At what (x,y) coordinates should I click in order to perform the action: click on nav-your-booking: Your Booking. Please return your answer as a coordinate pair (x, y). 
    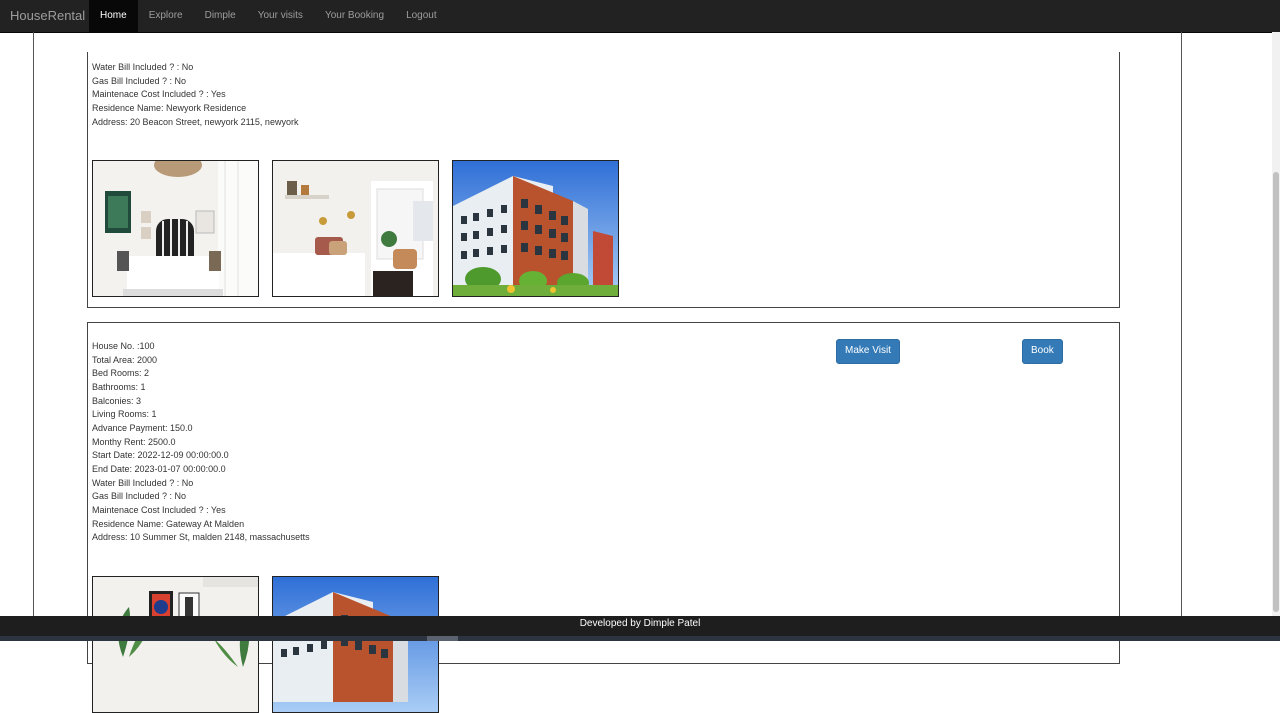
    Looking at the image, I should click on (354, 16).